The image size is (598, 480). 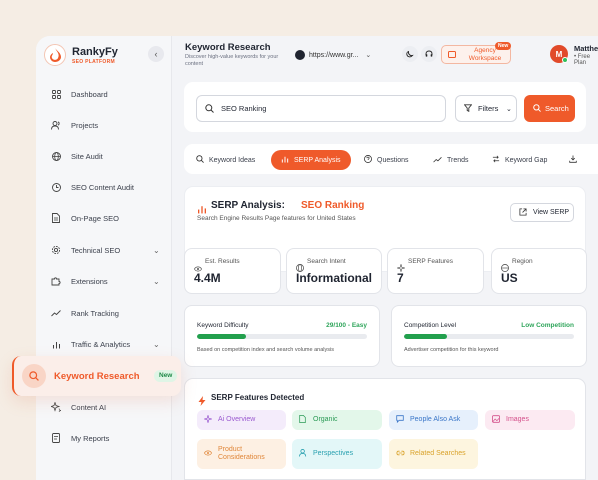 What do you see at coordinates (326, 261) in the screenshot?
I see `stat-label: Search Intent` at bounding box center [326, 261].